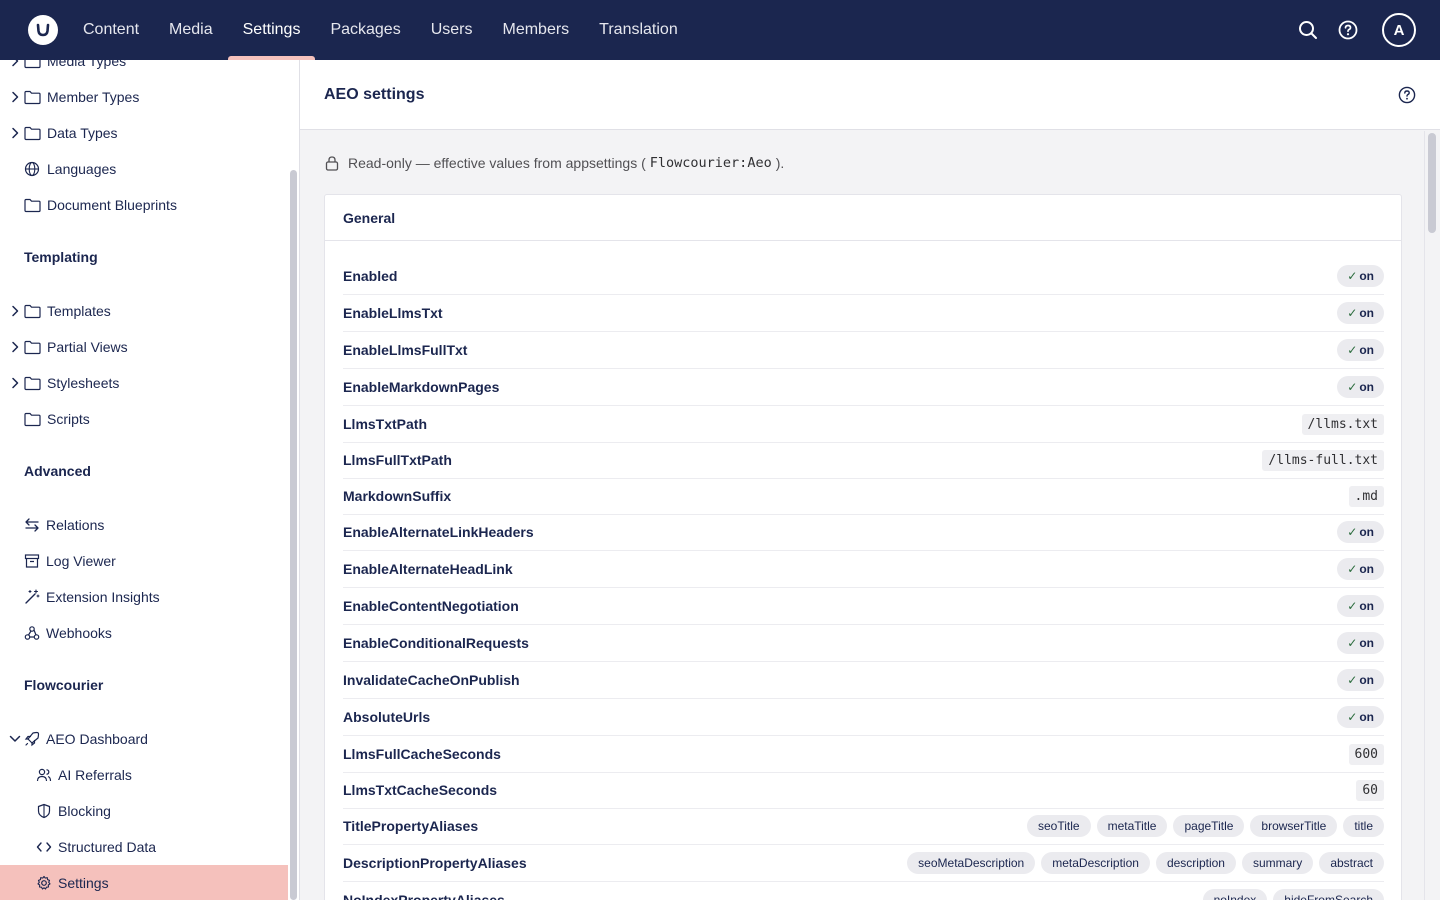  What do you see at coordinates (1308, 30) in the screenshot?
I see `search-icon` at bounding box center [1308, 30].